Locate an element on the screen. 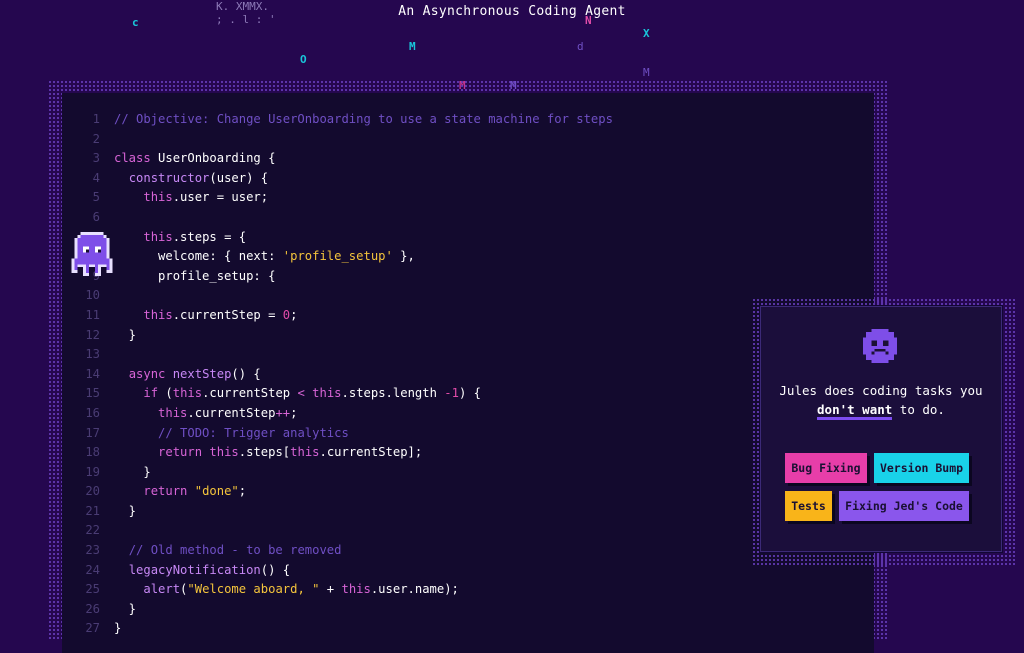 The width and height of the screenshot is (1024, 653). code-line: 26 } is located at coordinates (468, 610).